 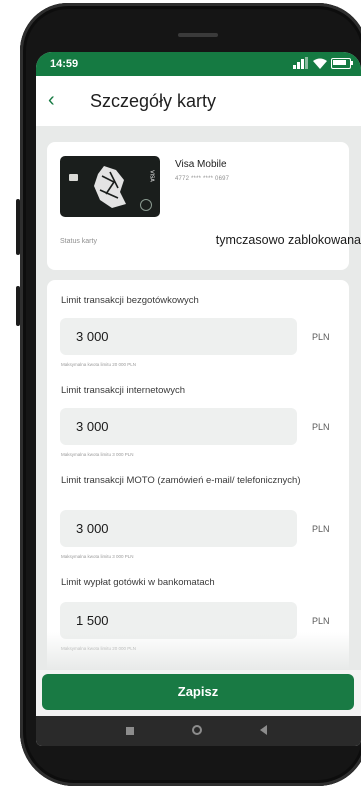 What do you see at coordinates (153, 101) in the screenshot?
I see `page-title: Szczegóły karty` at bounding box center [153, 101].